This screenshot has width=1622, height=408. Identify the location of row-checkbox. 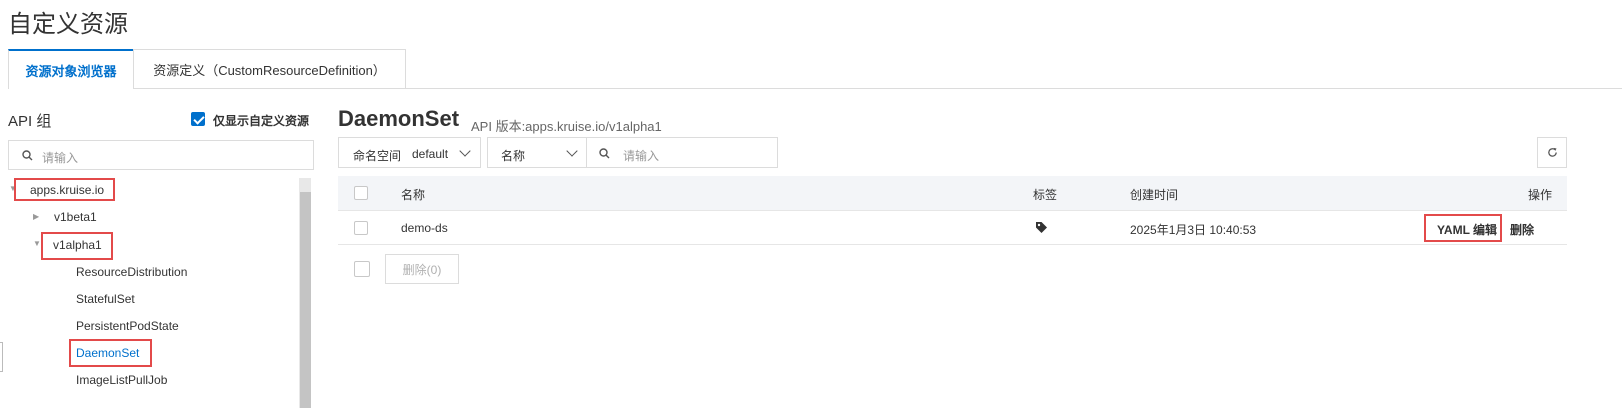
(361, 228).